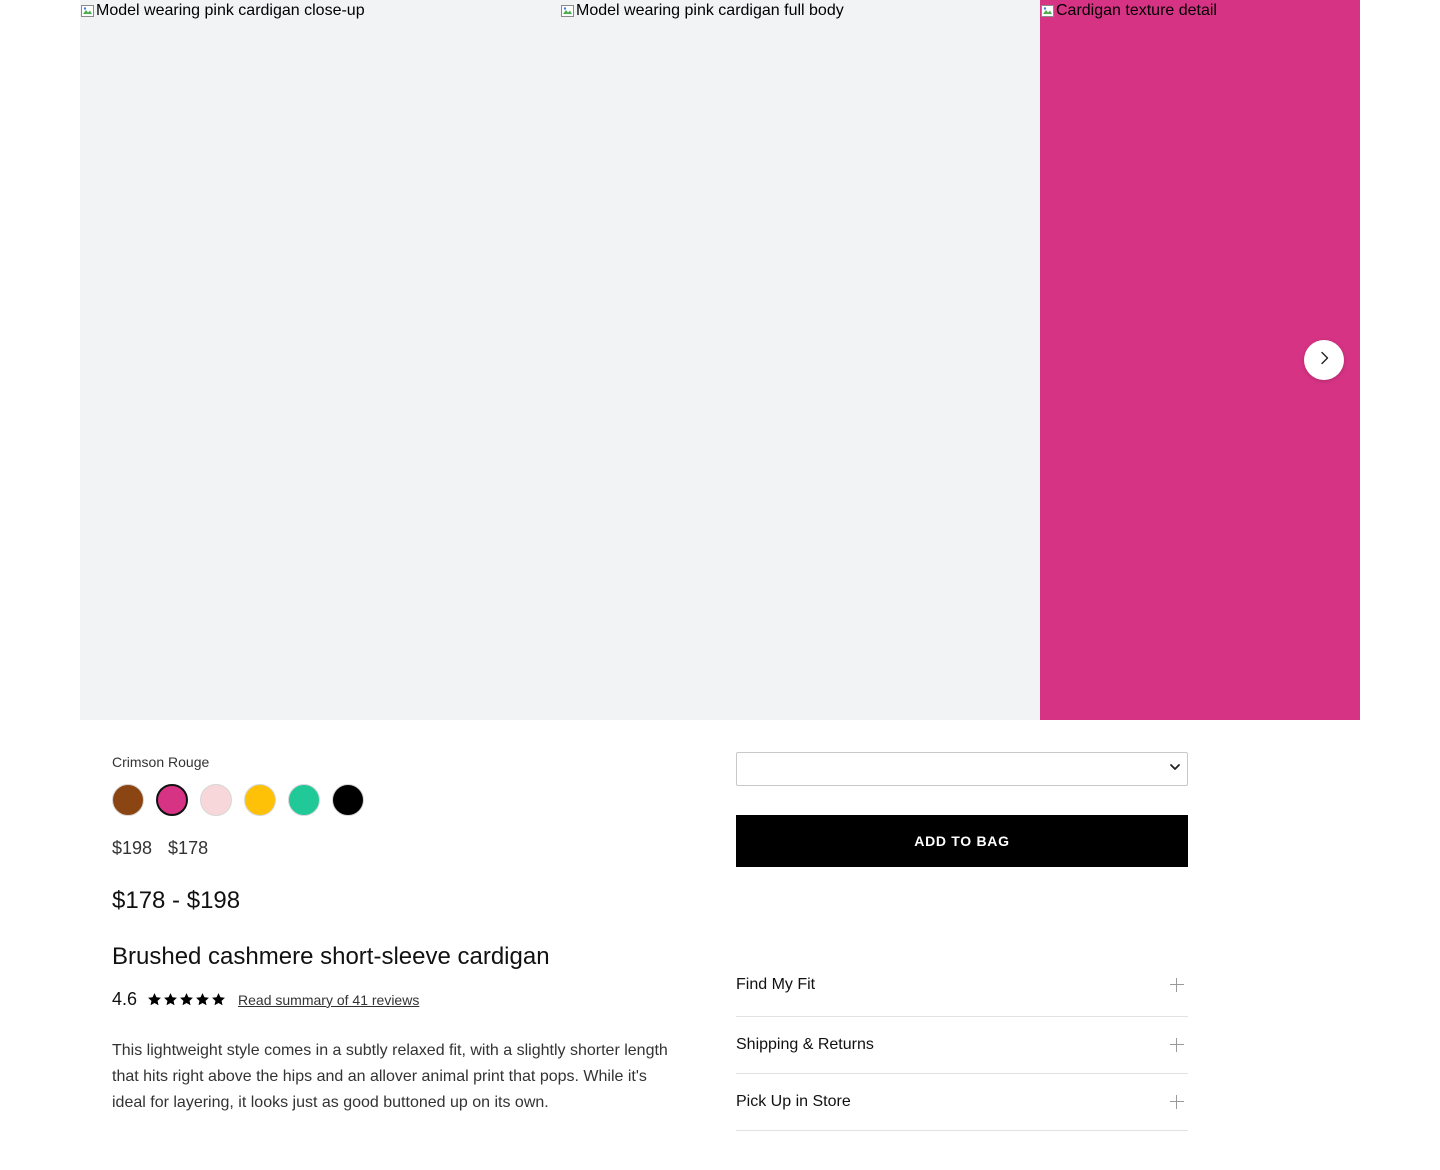 This screenshot has height=1170, width=1440. I want to click on color-swatches, so click(392, 800).